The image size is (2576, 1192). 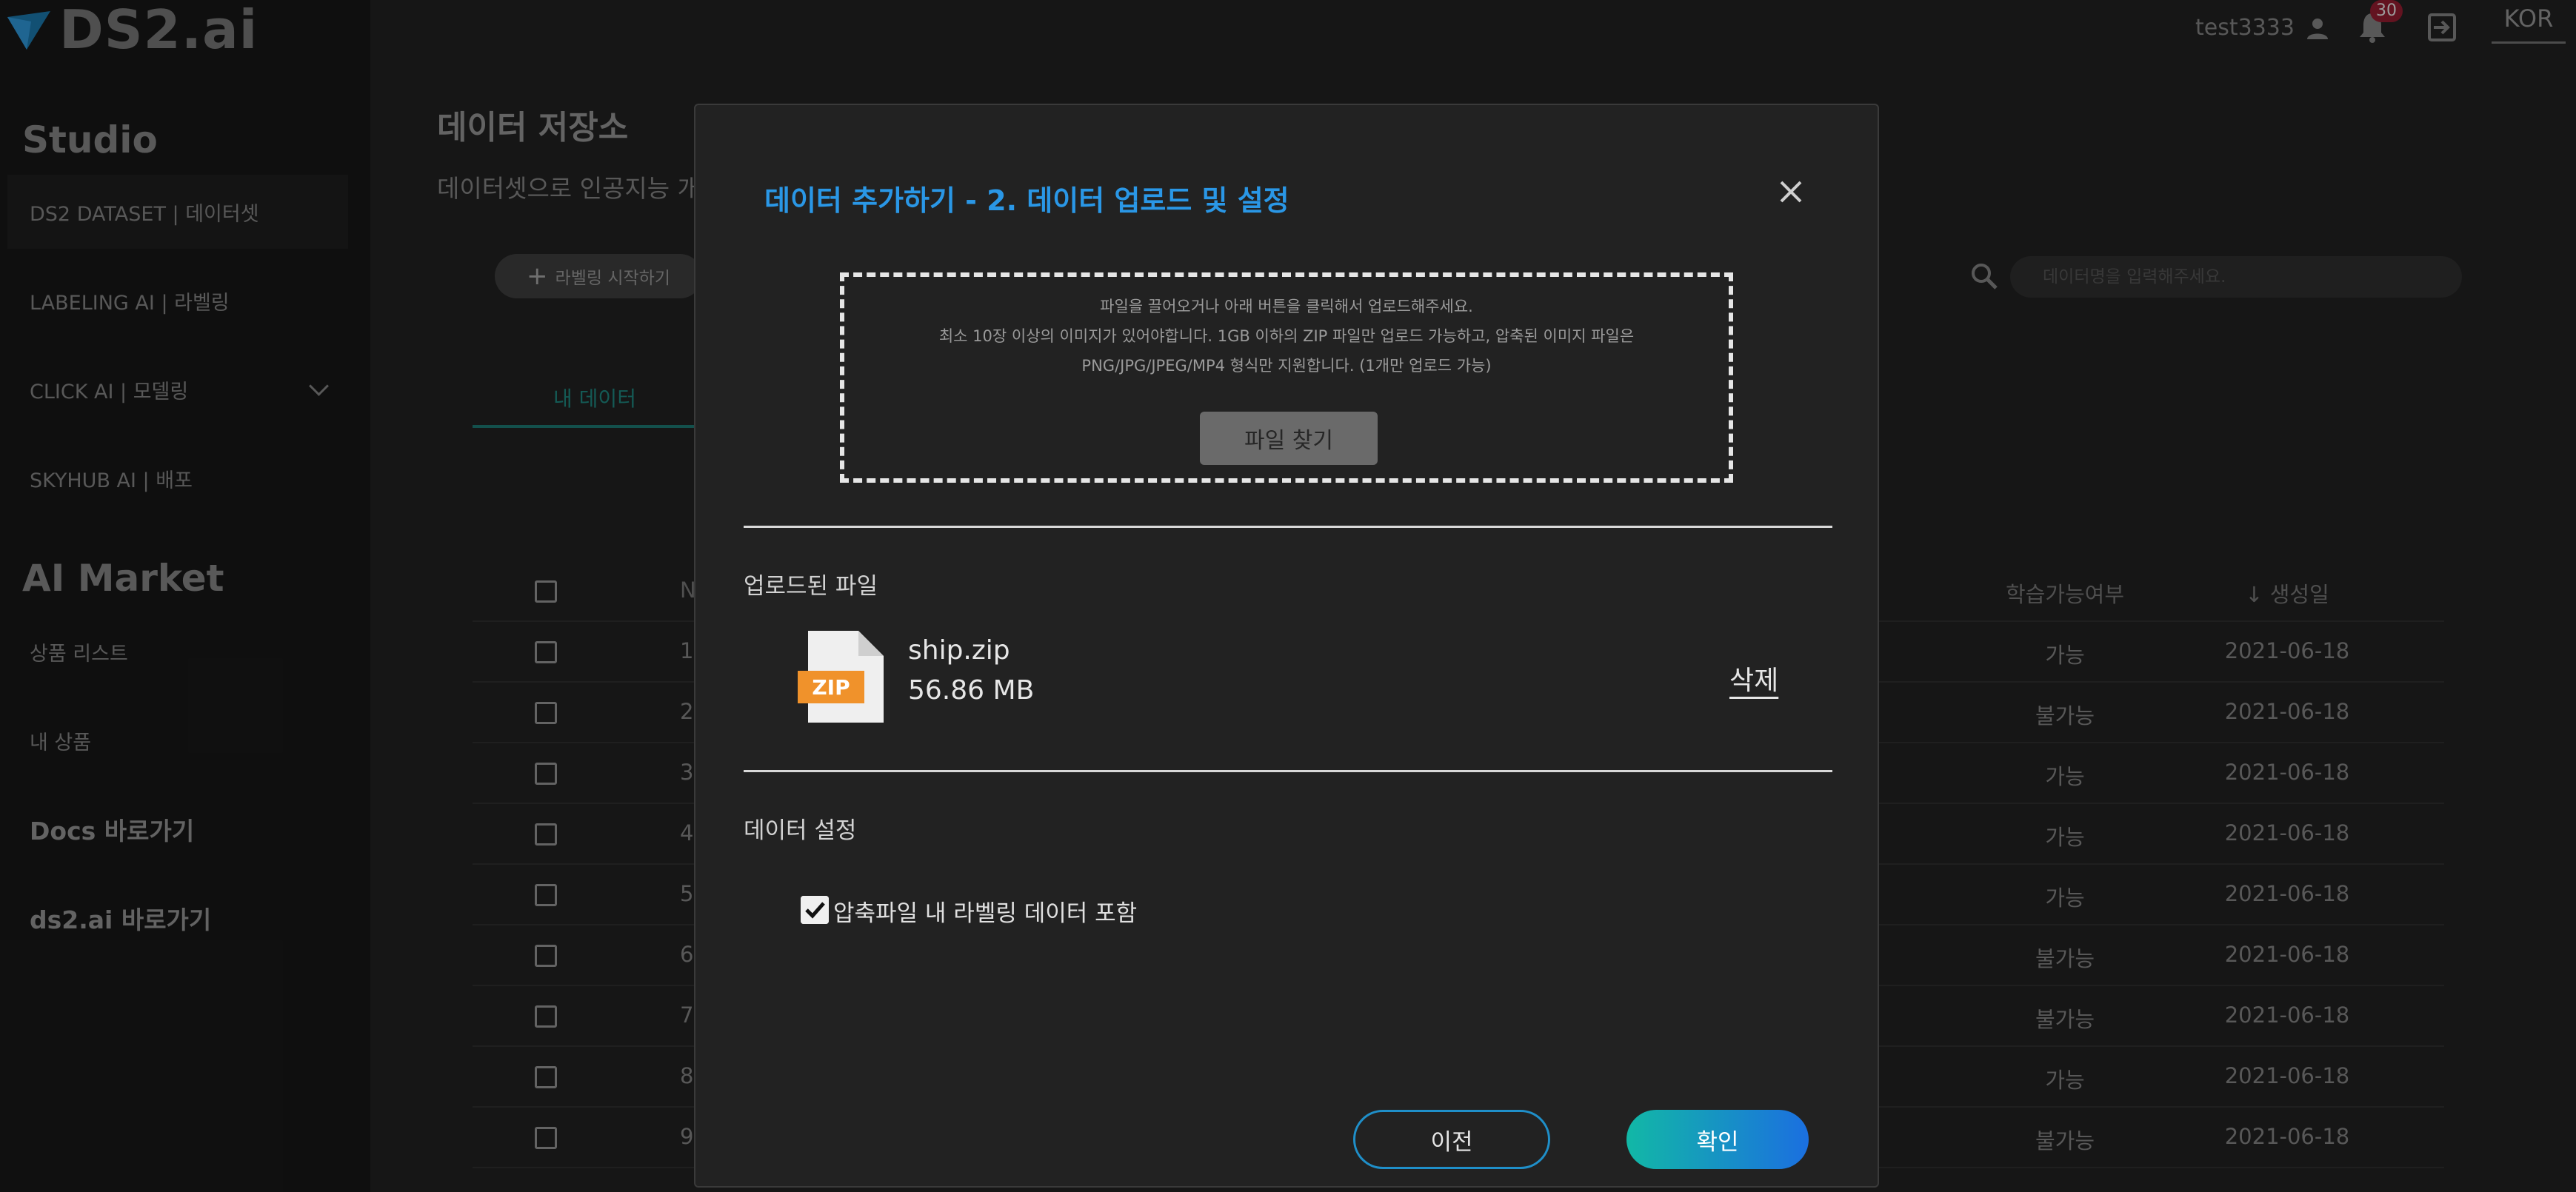 What do you see at coordinates (811, 586) in the screenshot?
I see `uploaded-files-label: 업로드된 파일` at bounding box center [811, 586].